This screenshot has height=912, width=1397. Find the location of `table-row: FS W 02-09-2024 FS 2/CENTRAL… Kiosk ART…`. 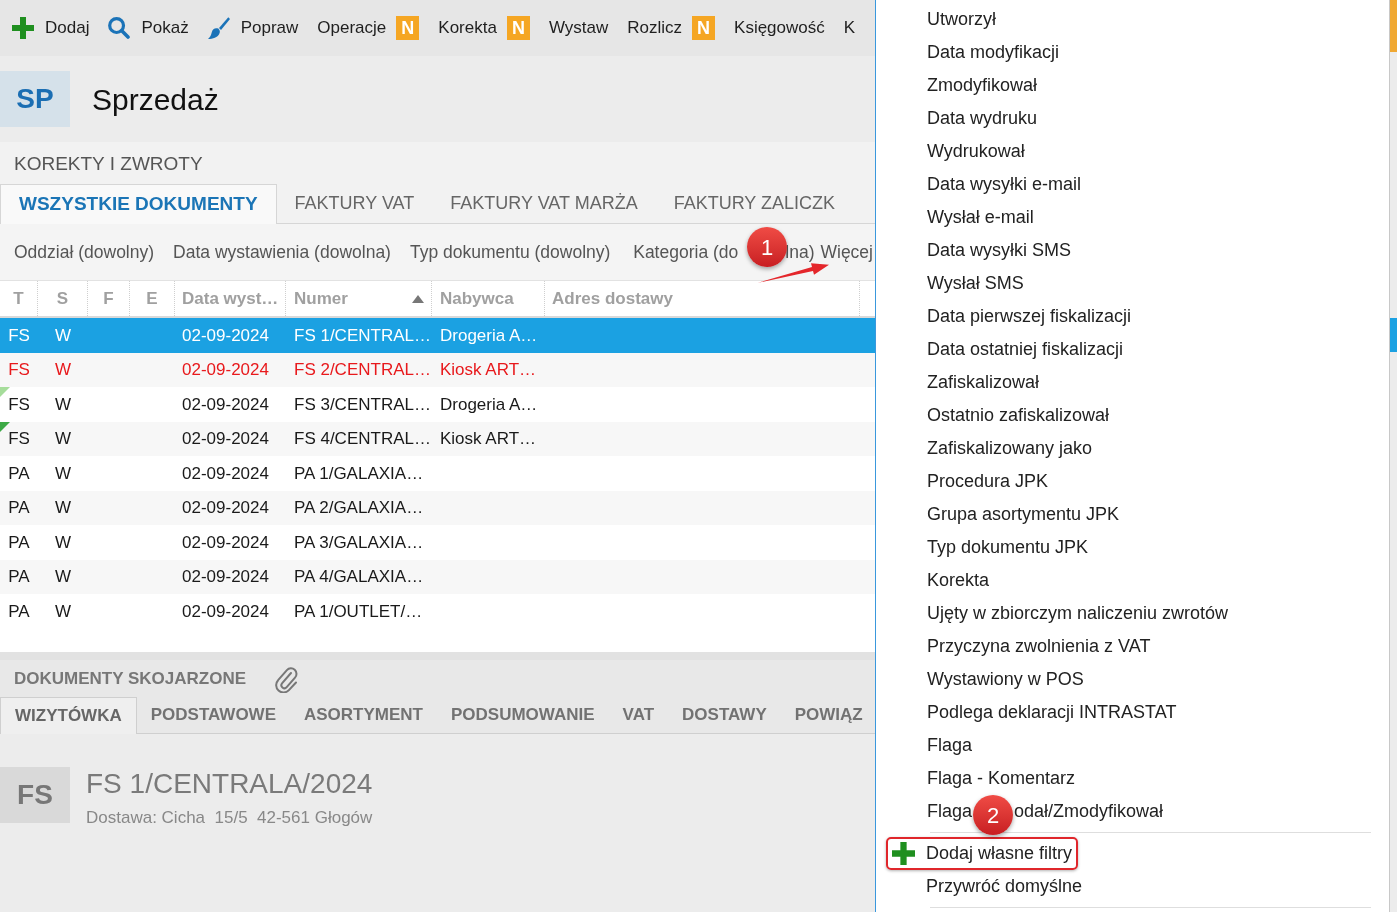

table-row: FS W 02-09-2024 FS 2/CENTRAL… Kiosk ART… is located at coordinates (437, 369).